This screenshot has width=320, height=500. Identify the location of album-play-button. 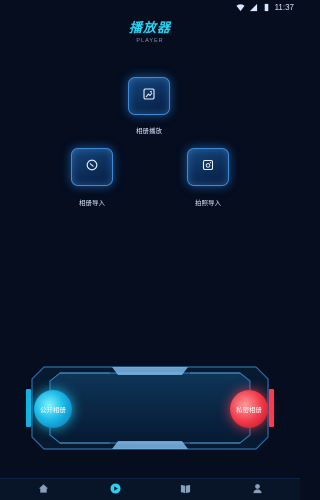
(149, 96).